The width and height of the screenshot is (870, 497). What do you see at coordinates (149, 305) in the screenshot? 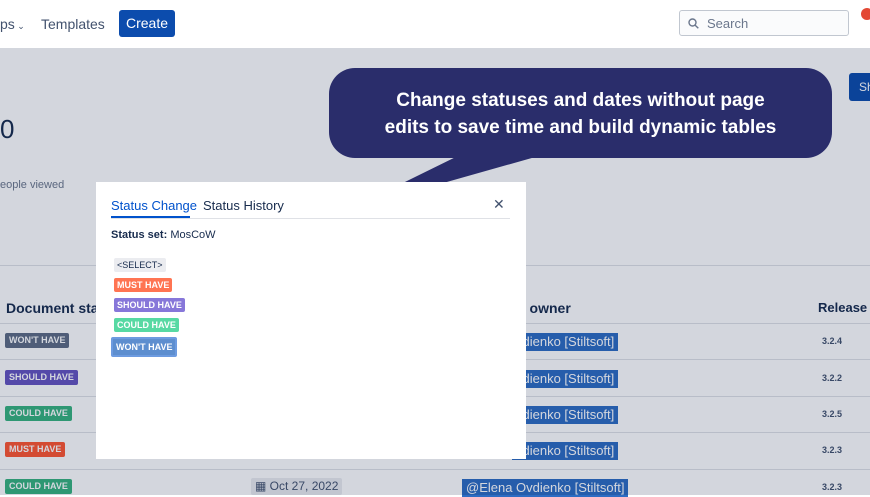
I see `status-option-should-have: SHOULD HAVE` at bounding box center [149, 305].